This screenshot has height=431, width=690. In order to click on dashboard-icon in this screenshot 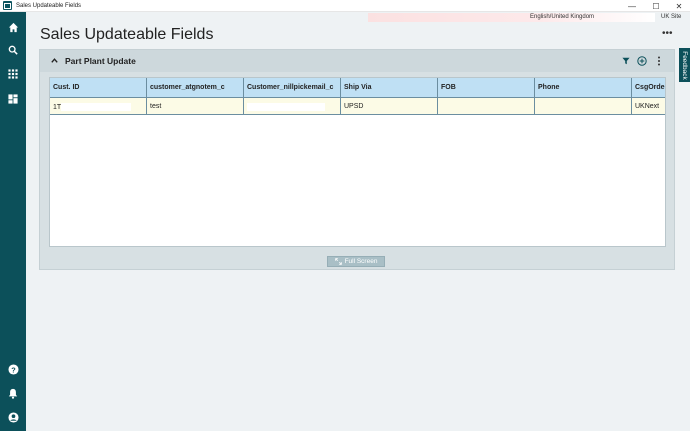, I will do `click(13, 99)`.